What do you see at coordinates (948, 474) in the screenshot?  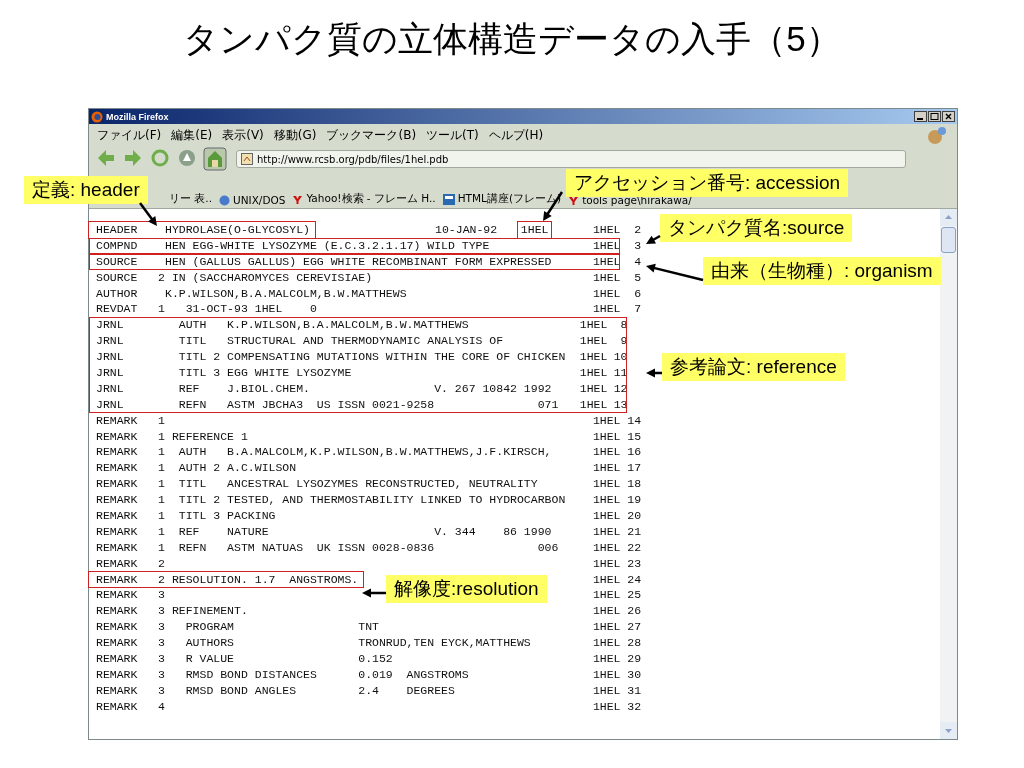 I see `scrollbar` at bounding box center [948, 474].